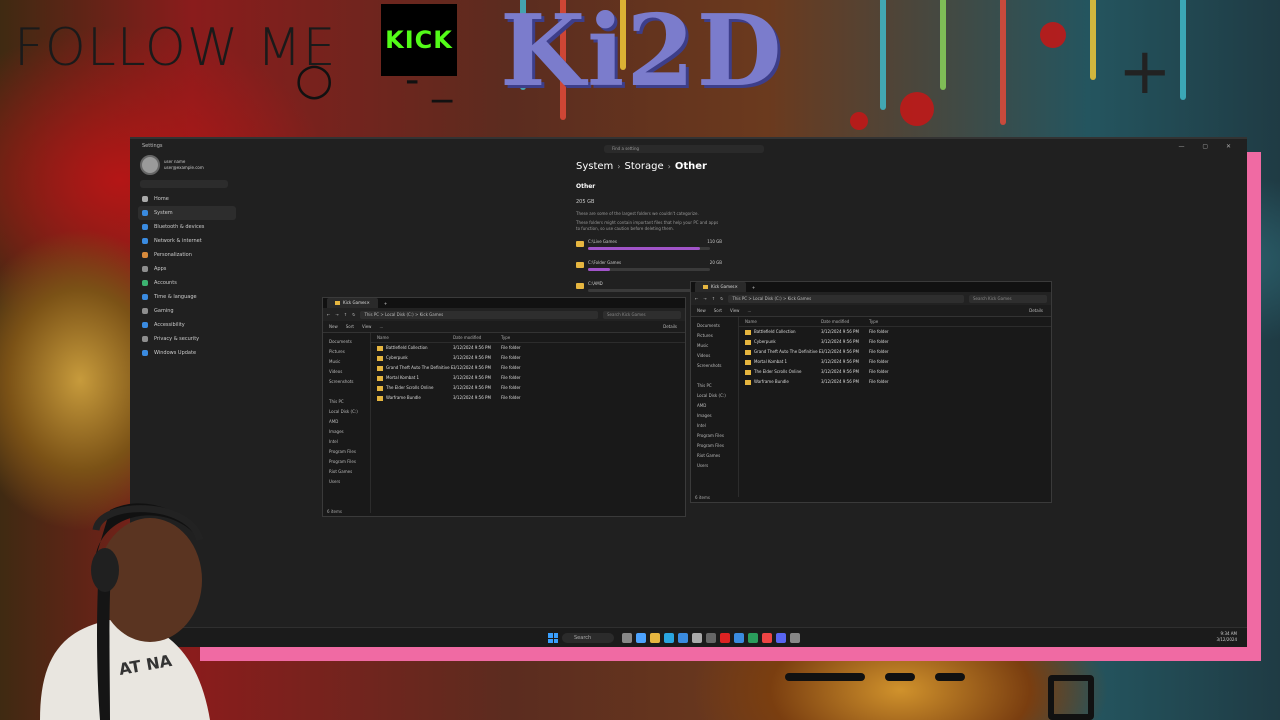 Image resolution: width=1280 pixels, height=720 pixels. What do you see at coordinates (346, 482) in the screenshot?
I see `nav-pane-item: Users` at bounding box center [346, 482].